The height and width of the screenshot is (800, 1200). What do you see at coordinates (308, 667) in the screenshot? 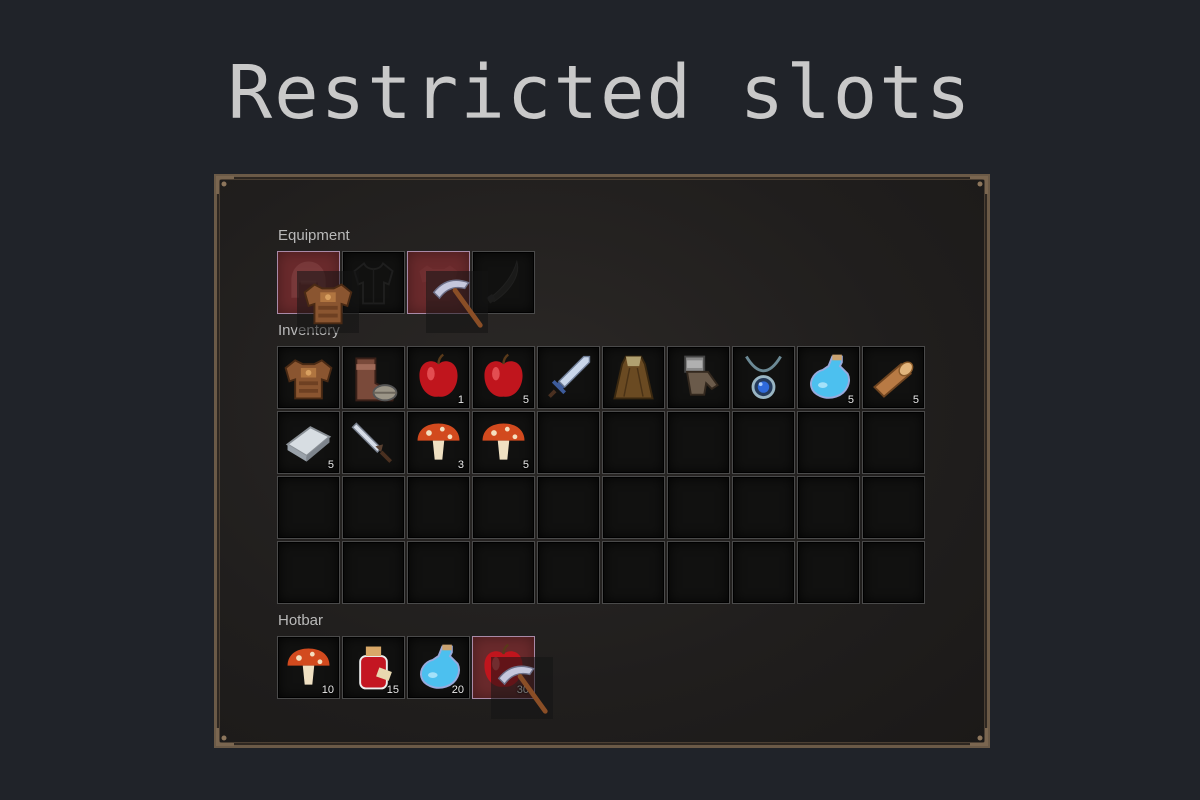
I see `hotbar-slot-1: 10` at bounding box center [308, 667].